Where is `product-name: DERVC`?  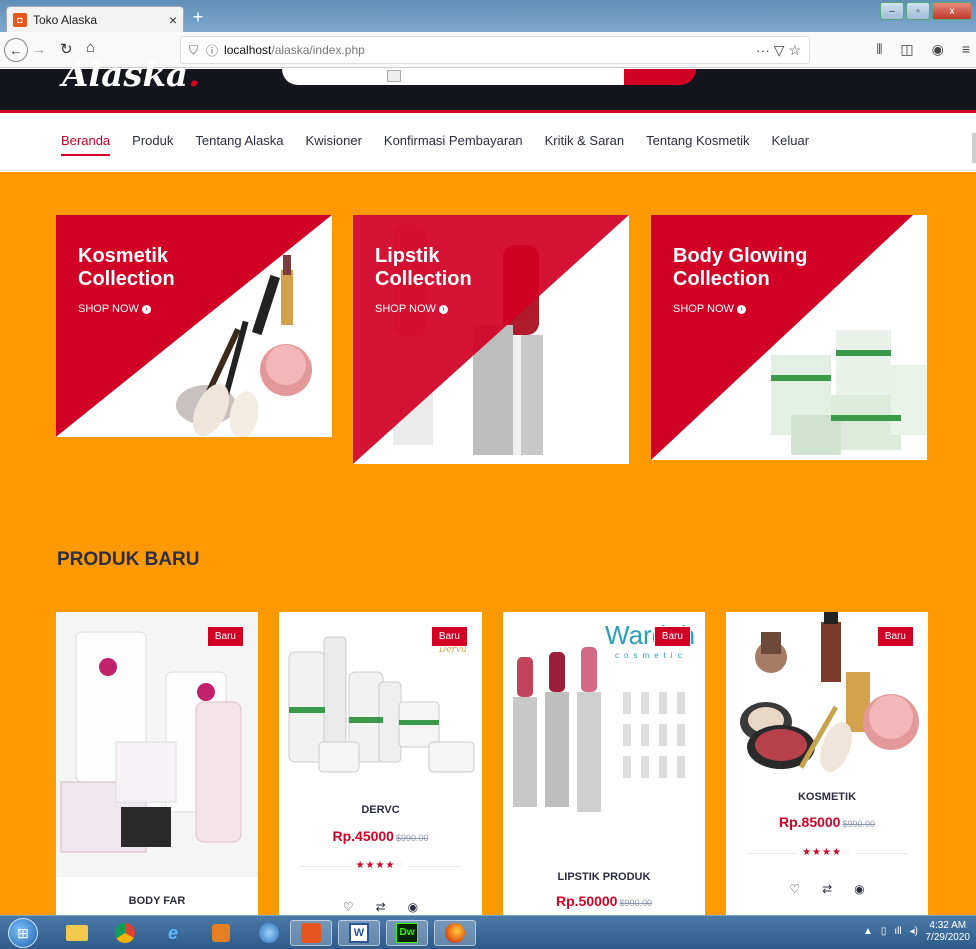
product-name: DERVC is located at coordinates (380, 810).